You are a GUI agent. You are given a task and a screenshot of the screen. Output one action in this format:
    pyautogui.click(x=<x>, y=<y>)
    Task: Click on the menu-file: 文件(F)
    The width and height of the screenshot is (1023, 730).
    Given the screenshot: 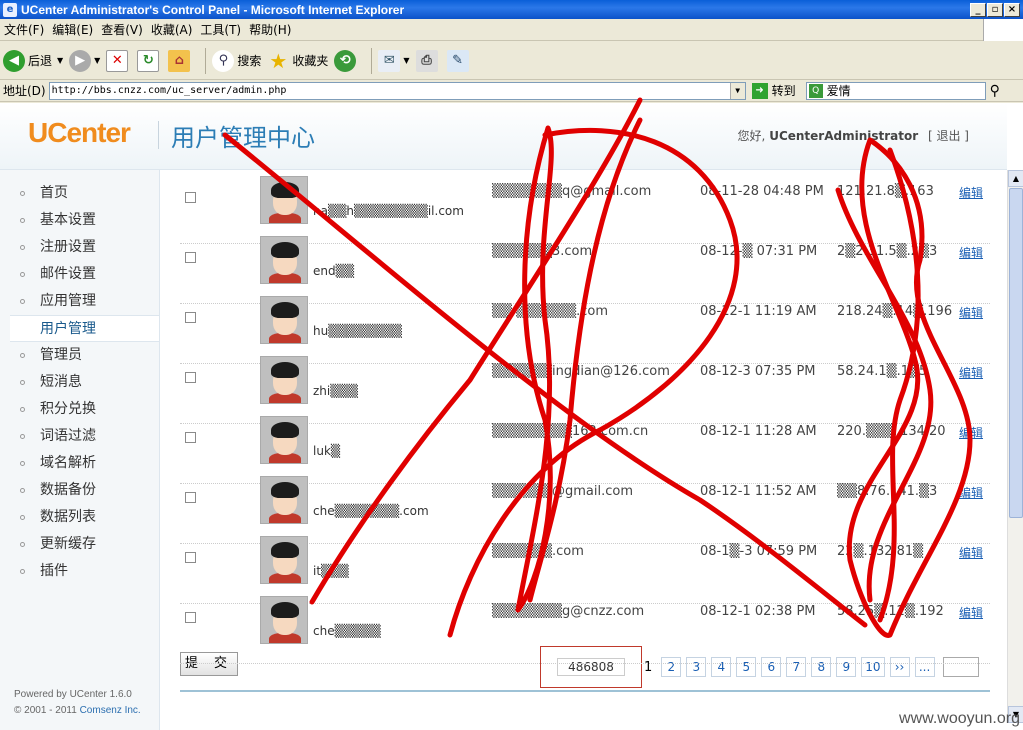 What is the action you would take?
    pyautogui.click(x=24, y=29)
    